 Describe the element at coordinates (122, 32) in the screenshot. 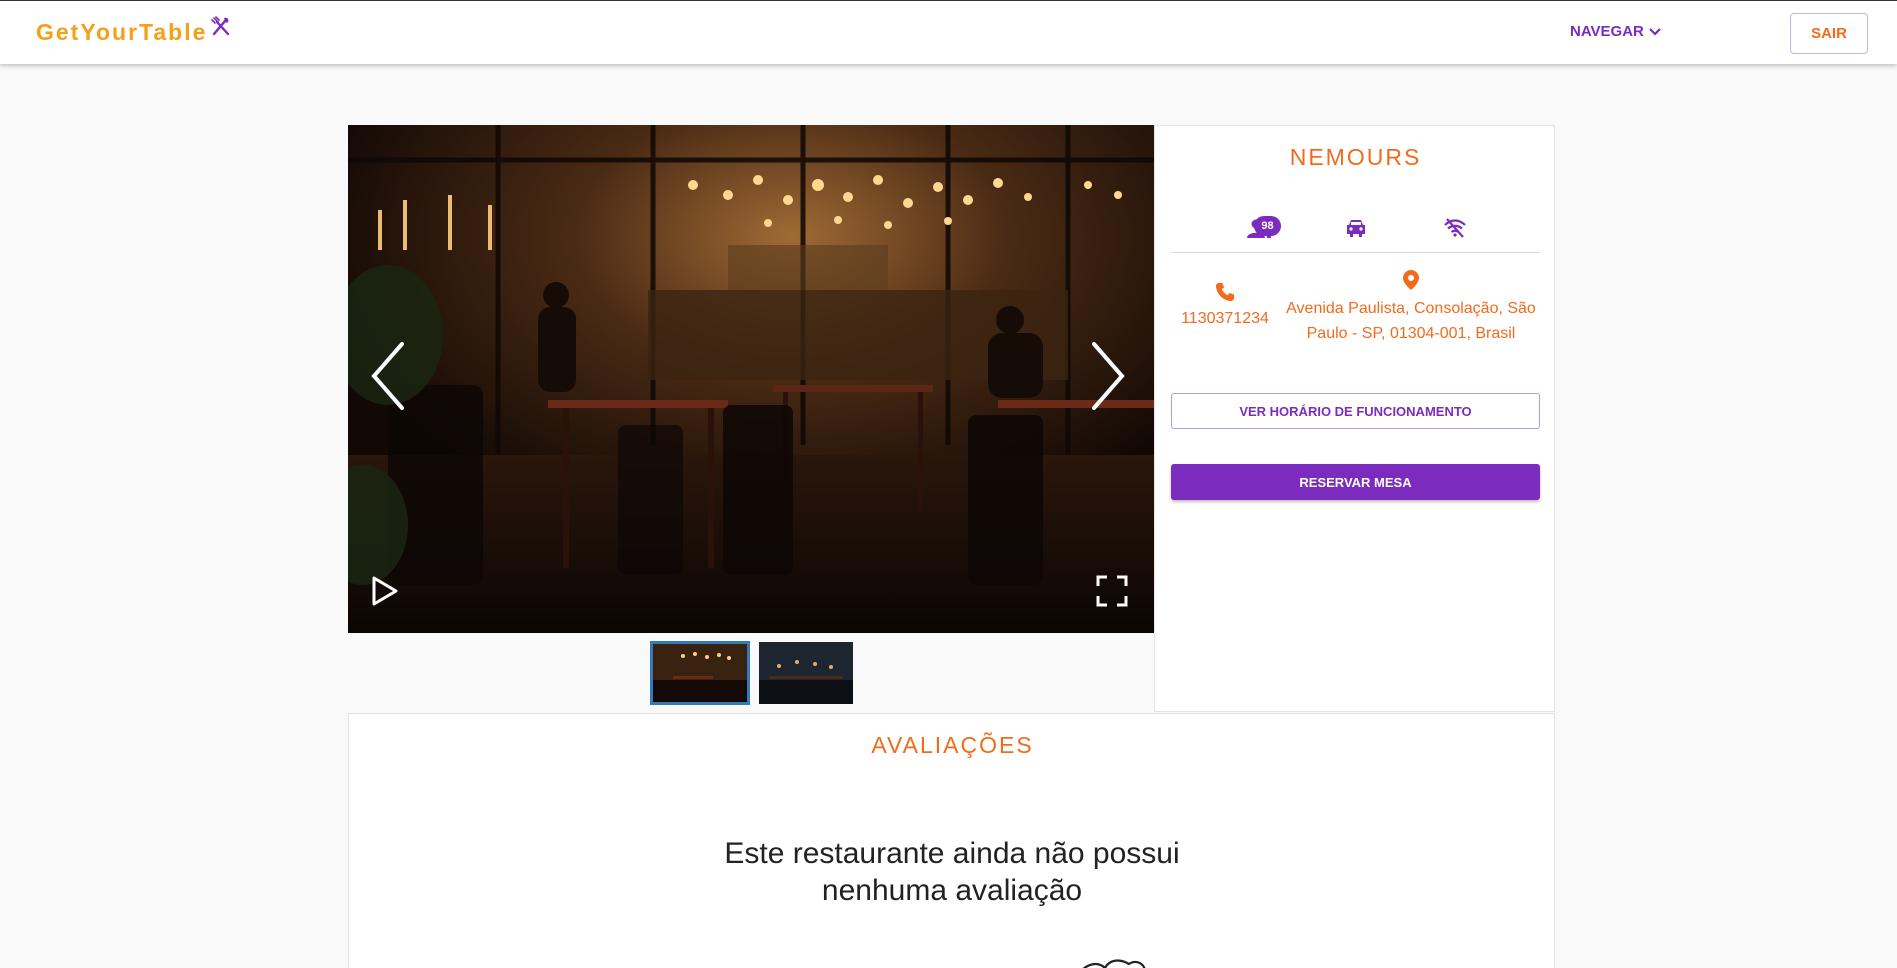

I see `logo-text: GetYourTable` at that location.